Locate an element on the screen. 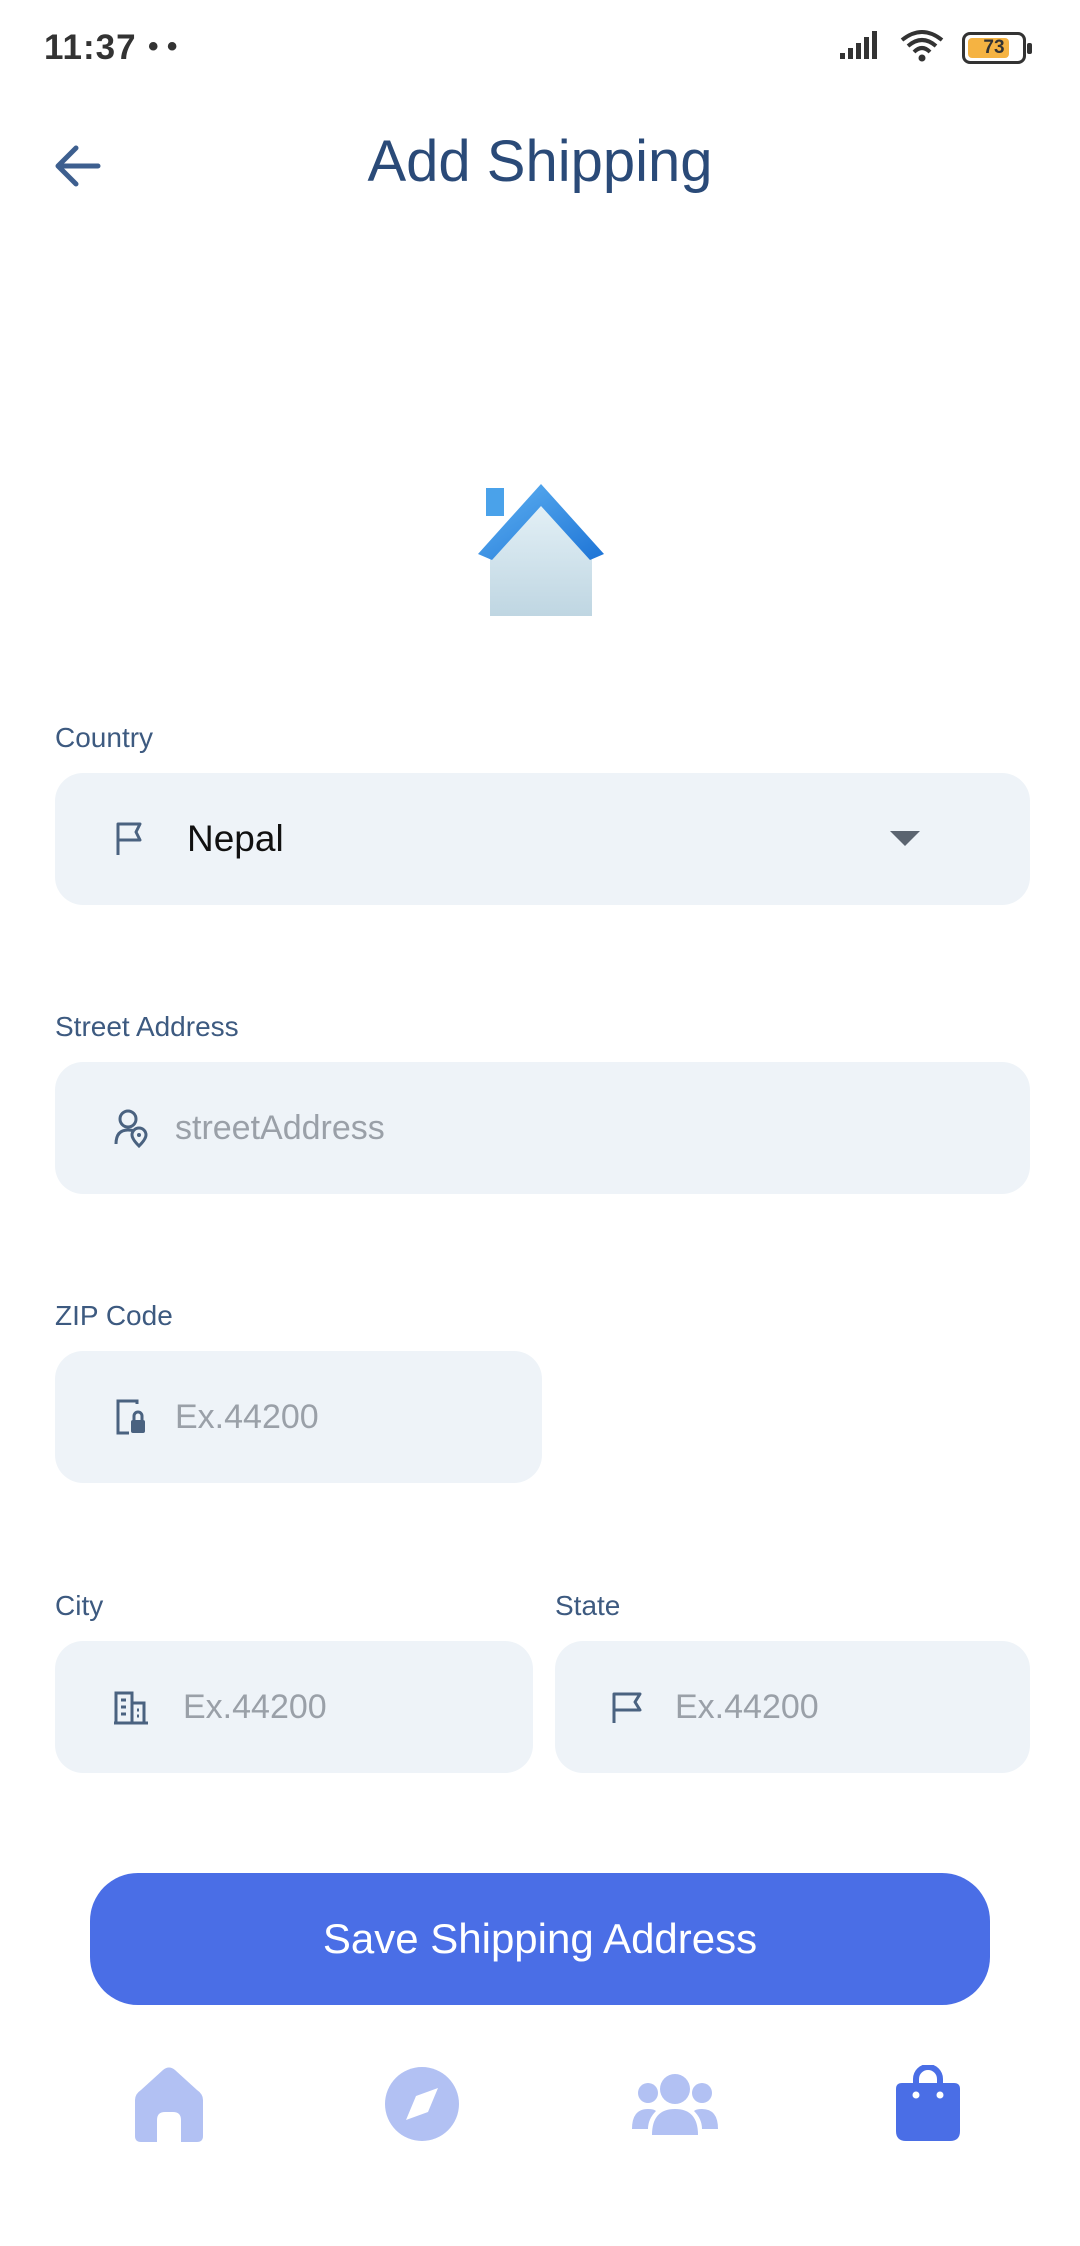  zip-code-field: Ex.44200 is located at coordinates (298, 1417).